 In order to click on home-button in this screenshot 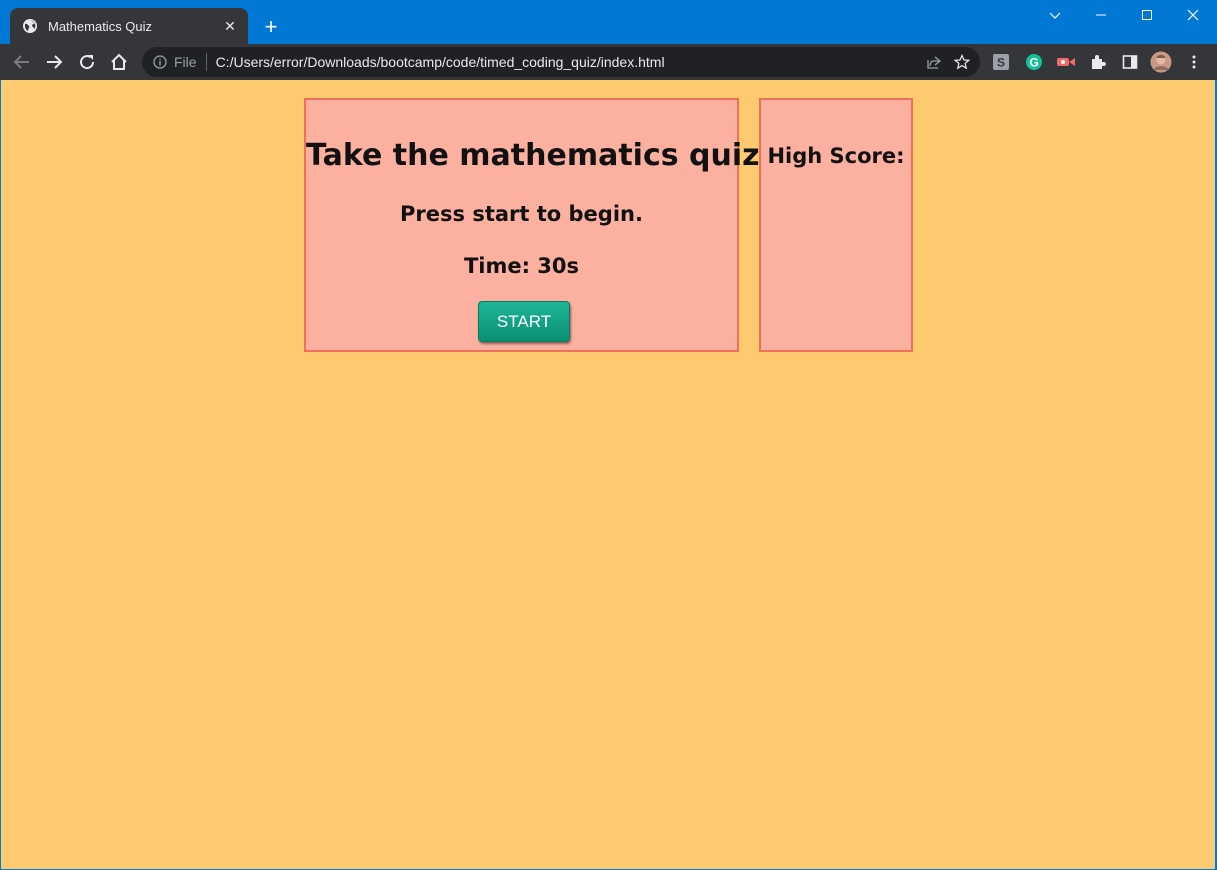, I will do `click(119, 62)`.